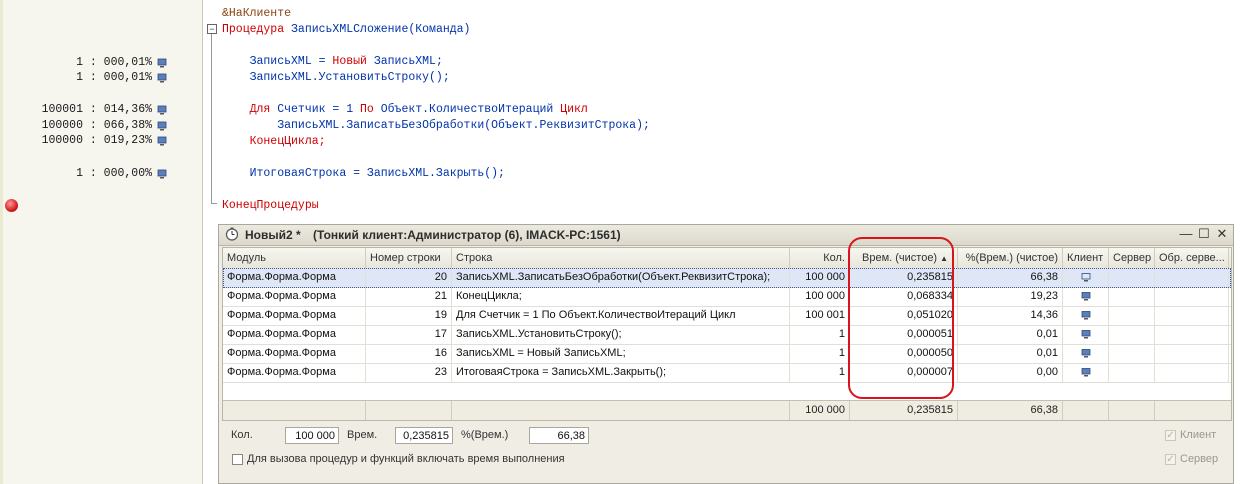 The width and height of the screenshot is (1240, 484). I want to click on col-header-time-label: Врем. (чистое), so click(900, 258).